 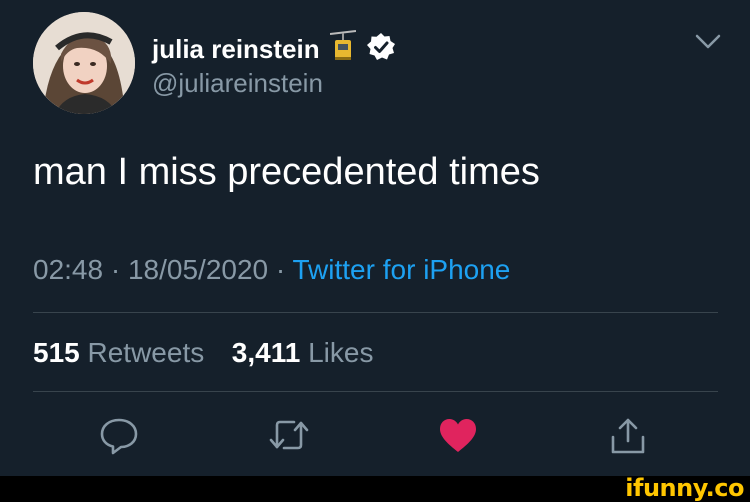 What do you see at coordinates (458, 438) in the screenshot?
I see `heart-icon` at bounding box center [458, 438].